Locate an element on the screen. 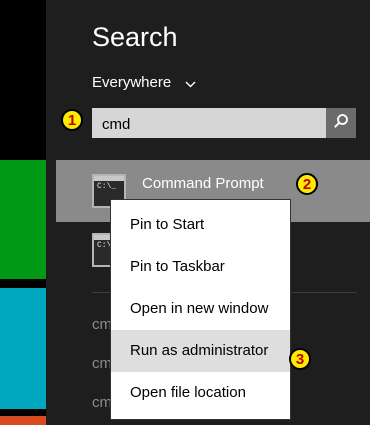  chevron-down-icon is located at coordinates (190, 83).